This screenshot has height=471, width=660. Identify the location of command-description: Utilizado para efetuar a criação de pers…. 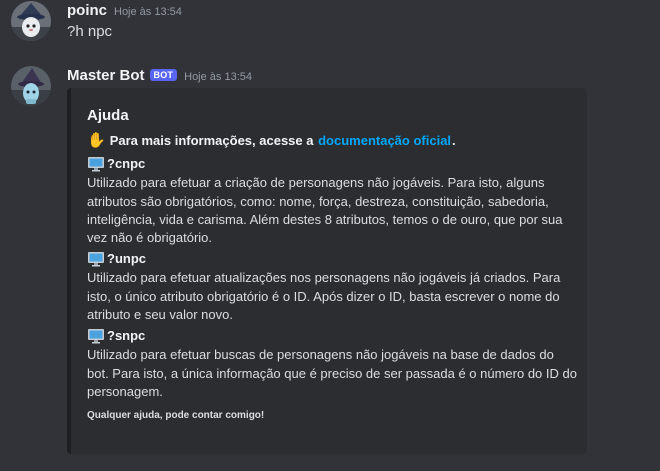
(325, 210).